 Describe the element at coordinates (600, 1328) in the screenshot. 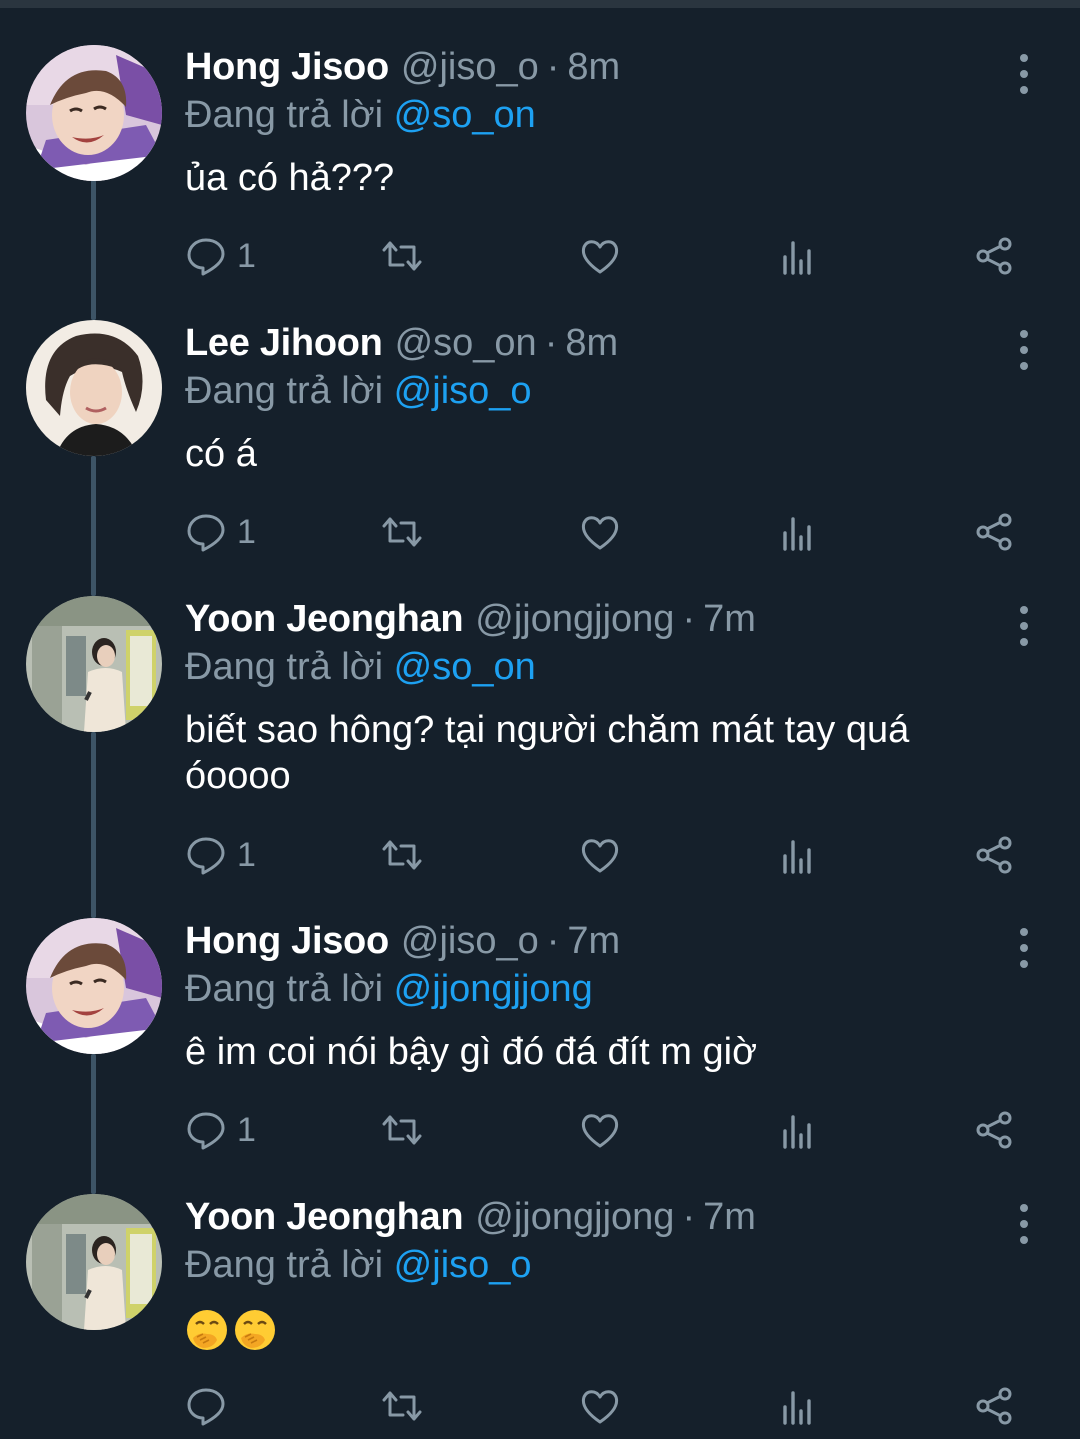

I see `tweet-text` at that location.